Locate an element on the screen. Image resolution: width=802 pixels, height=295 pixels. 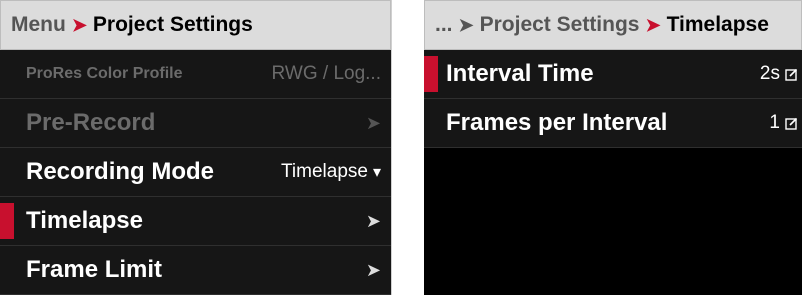
breadcrumb-item-current: Project Settings is located at coordinates (172, 24).